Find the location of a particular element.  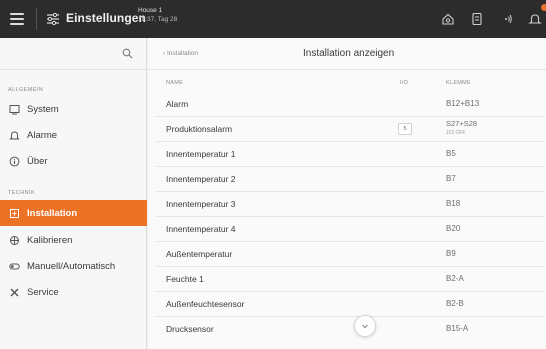

search-icon is located at coordinates (127, 53).